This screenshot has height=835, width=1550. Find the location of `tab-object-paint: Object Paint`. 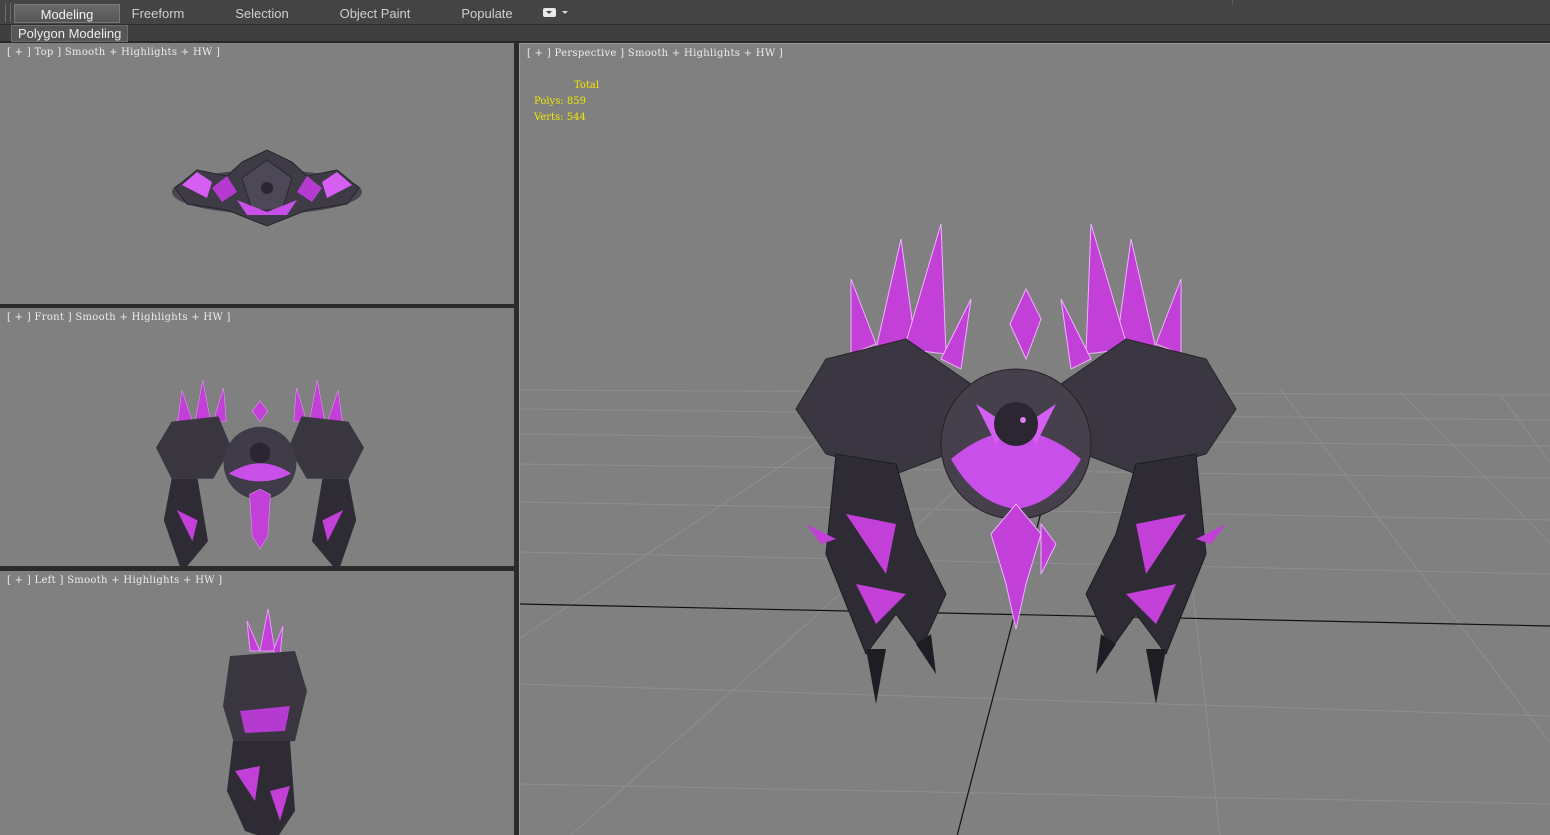

tab-object-paint: Object Paint is located at coordinates (375, 13).